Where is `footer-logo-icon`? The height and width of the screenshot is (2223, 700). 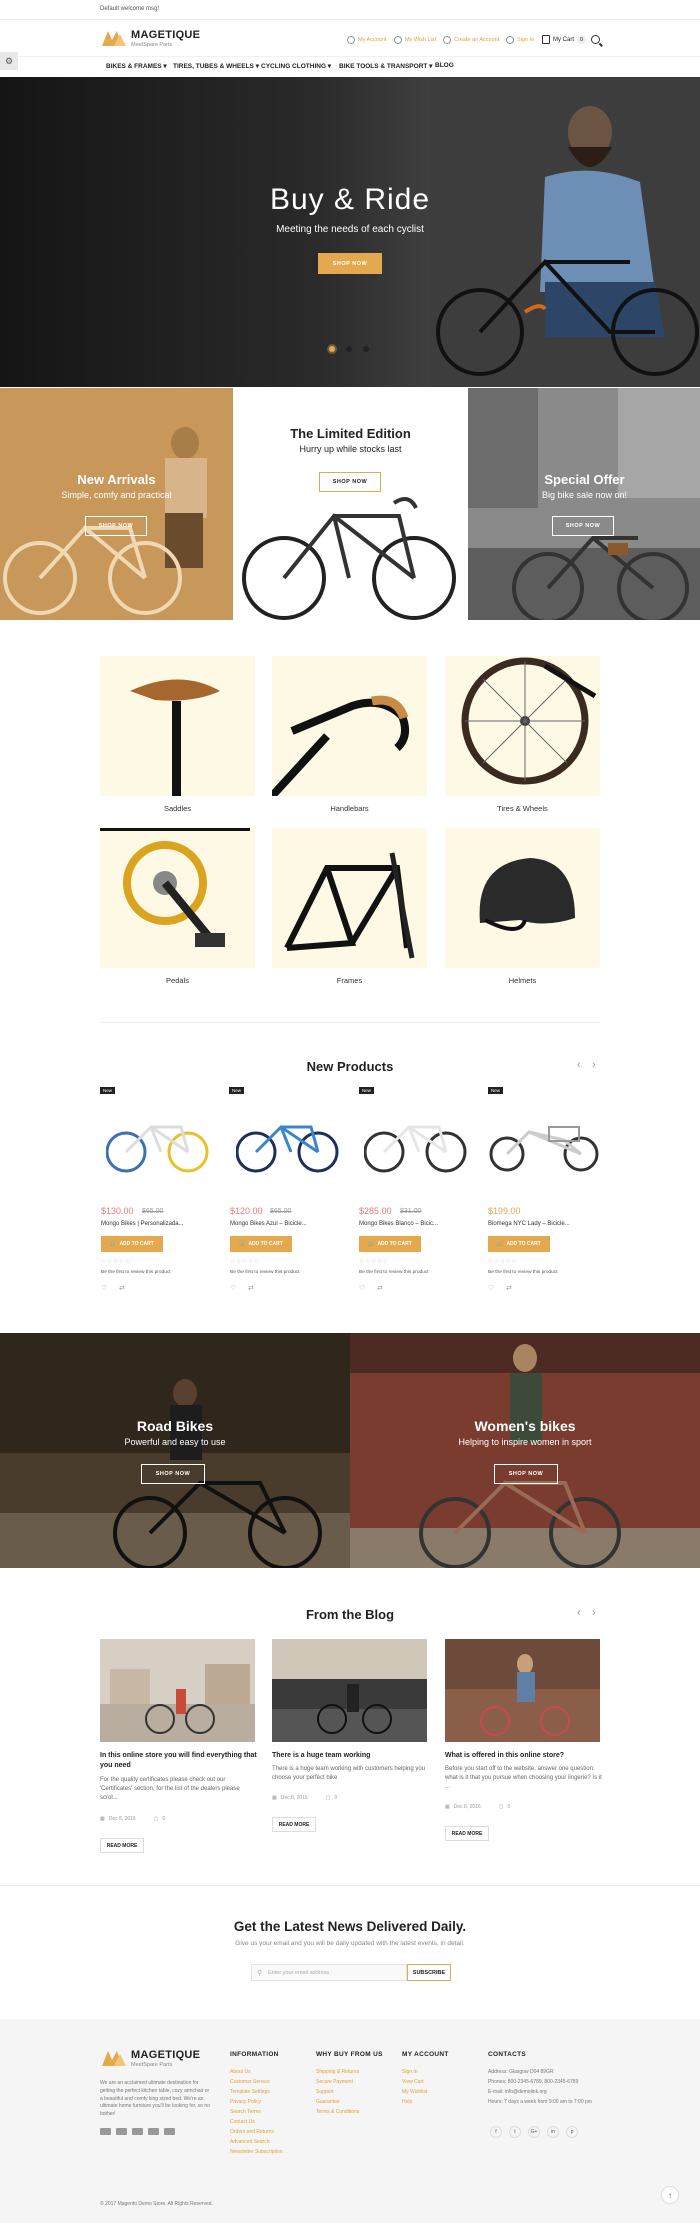
footer-logo-icon is located at coordinates (114, 2058).